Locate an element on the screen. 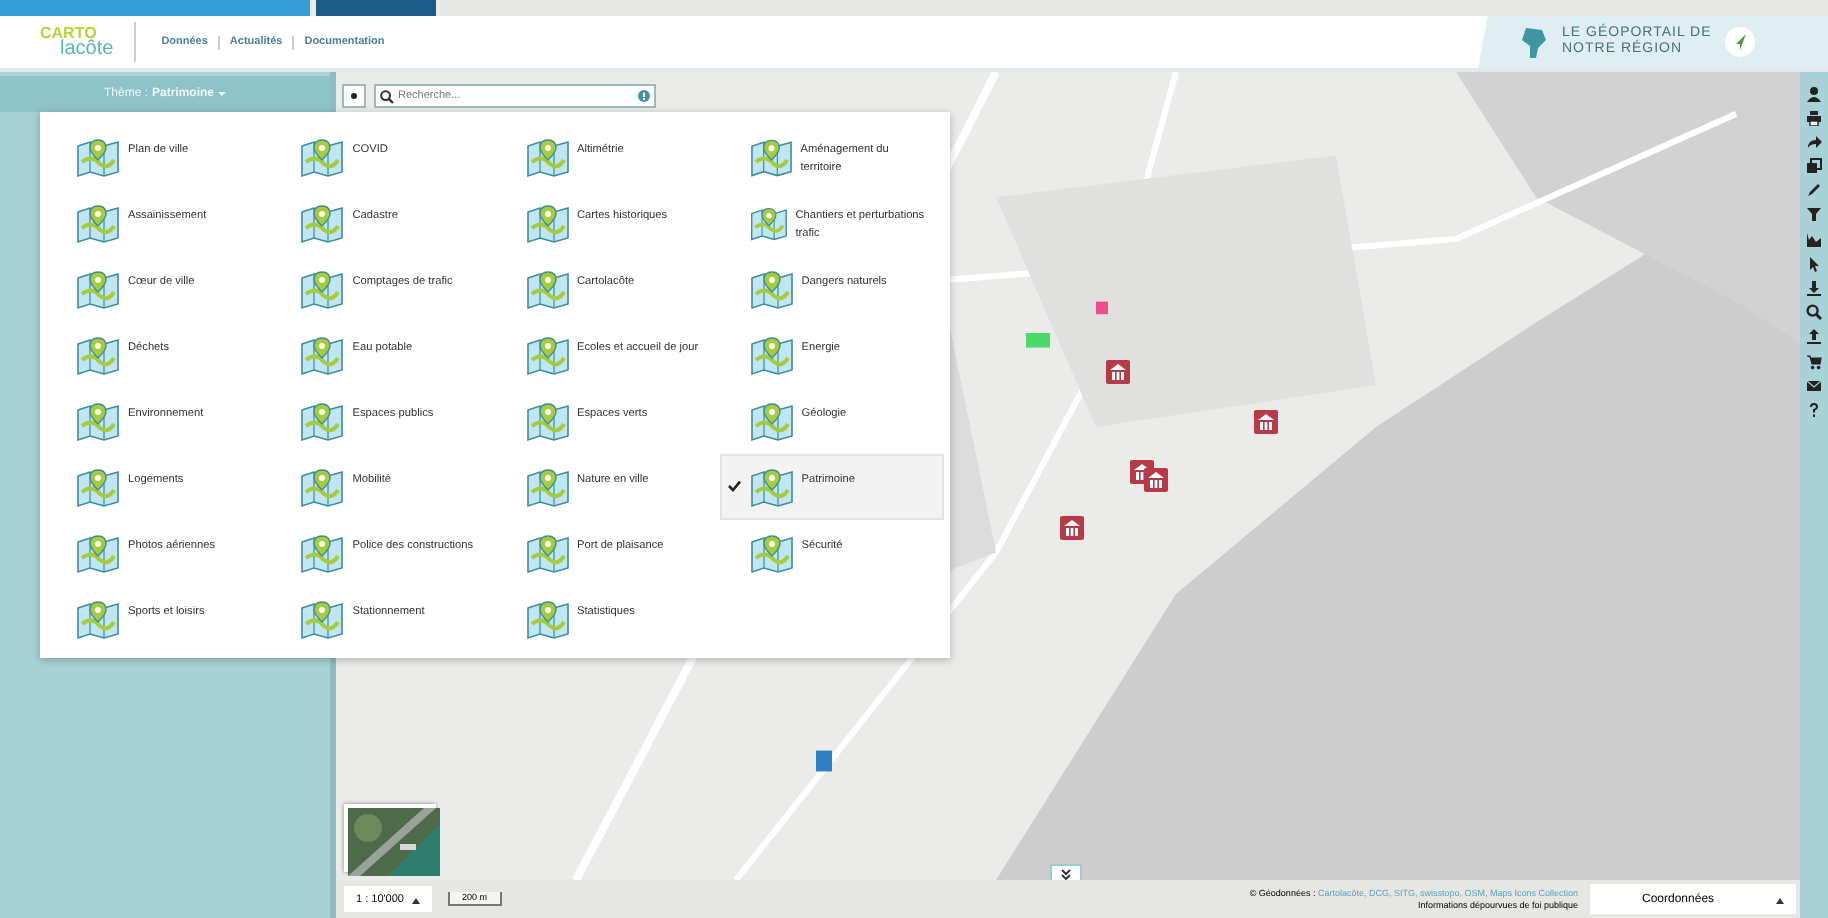 Image resolution: width=1828 pixels, height=918 pixels. compass-icon is located at coordinates (1739, 42).